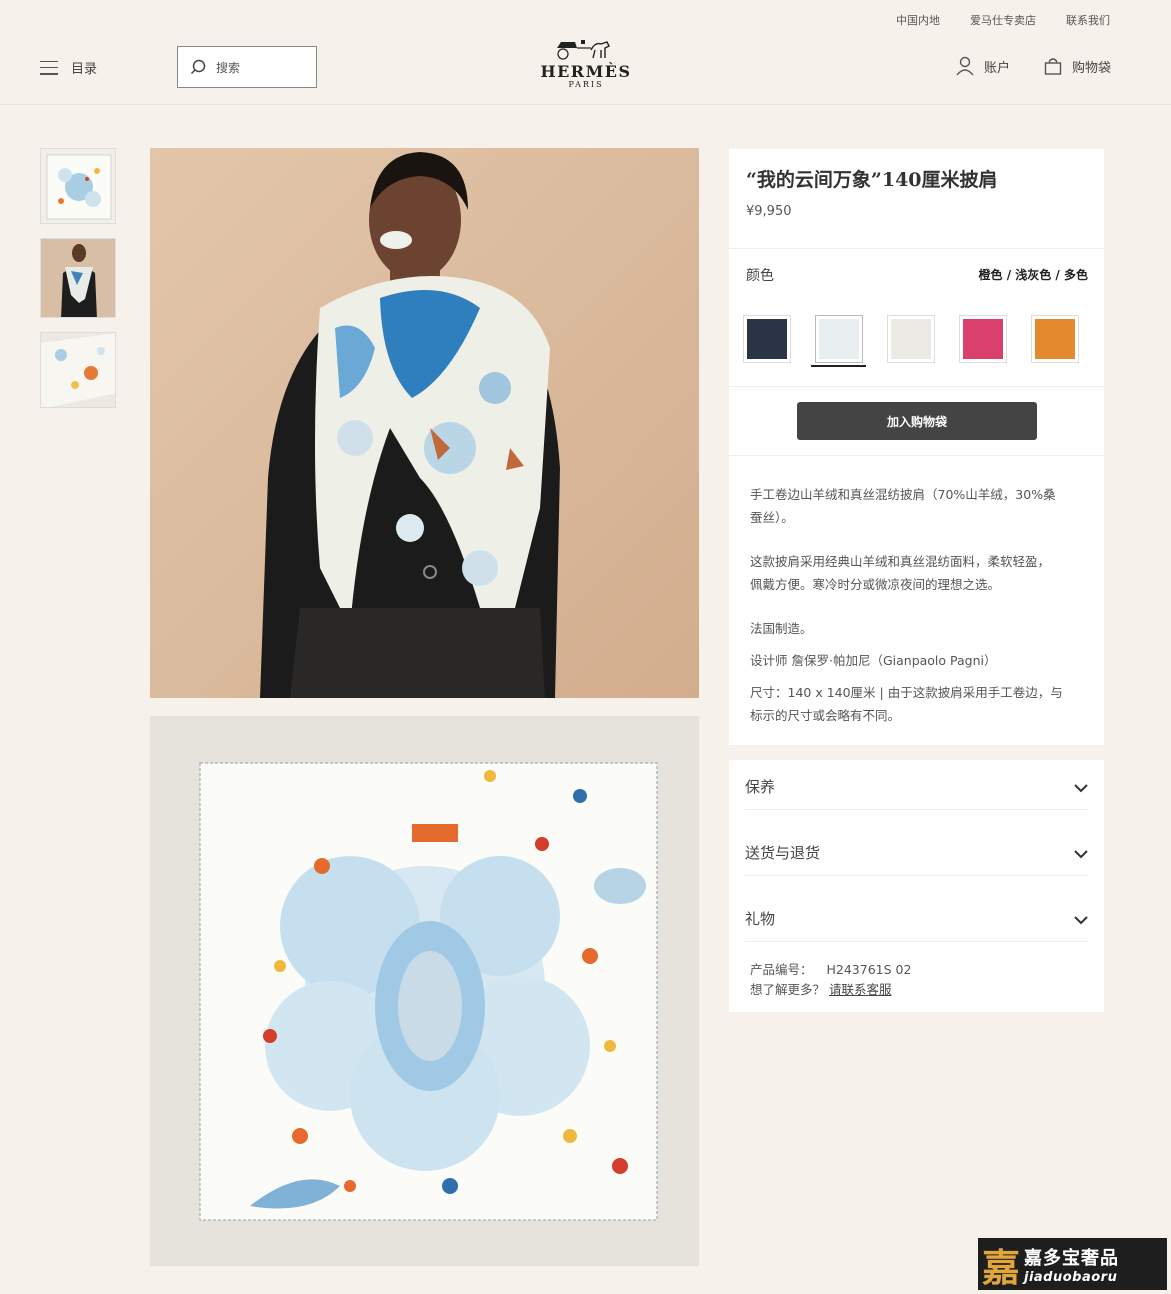 Image resolution: width=1171 pixels, height=1294 pixels. What do you see at coordinates (1033, 66) in the screenshot?
I see `account-nav: 账户 购物袋` at bounding box center [1033, 66].